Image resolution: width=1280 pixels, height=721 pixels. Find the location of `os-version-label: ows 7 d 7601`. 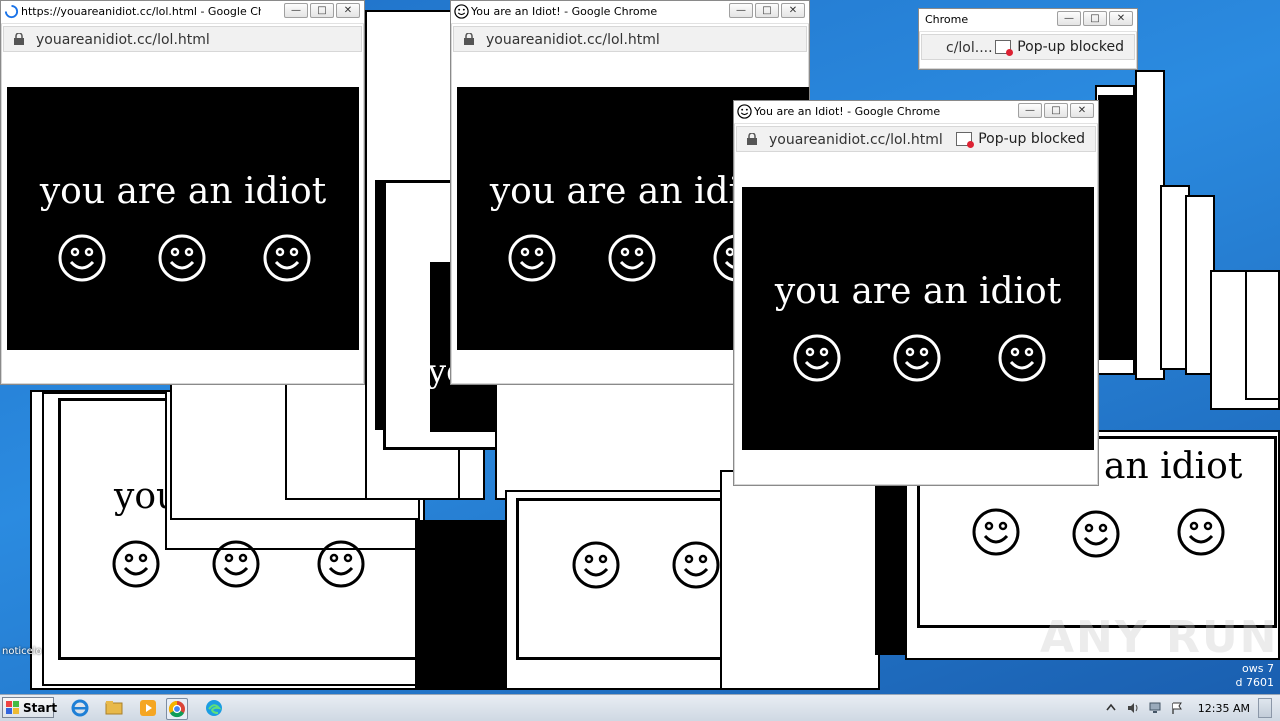

os-version-label: ows 7 d 7601 is located at coordinates (1255, 676).